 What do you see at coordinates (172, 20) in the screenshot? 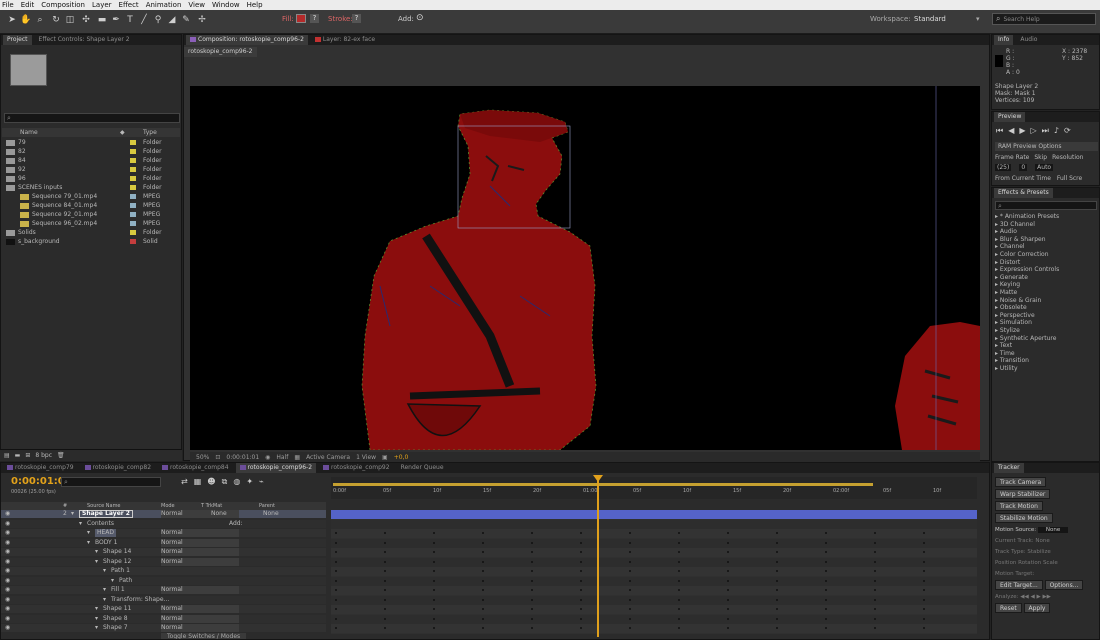
I see `eraser-tool-icon: ◢` at bounding box center [172, 20].